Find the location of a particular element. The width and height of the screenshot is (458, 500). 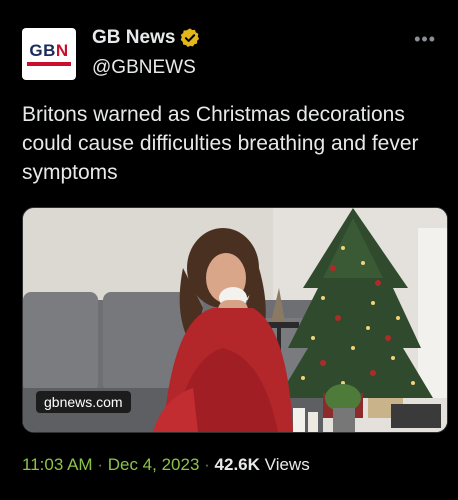

gbn-logo: GBN is located at coordinates (49, 50).